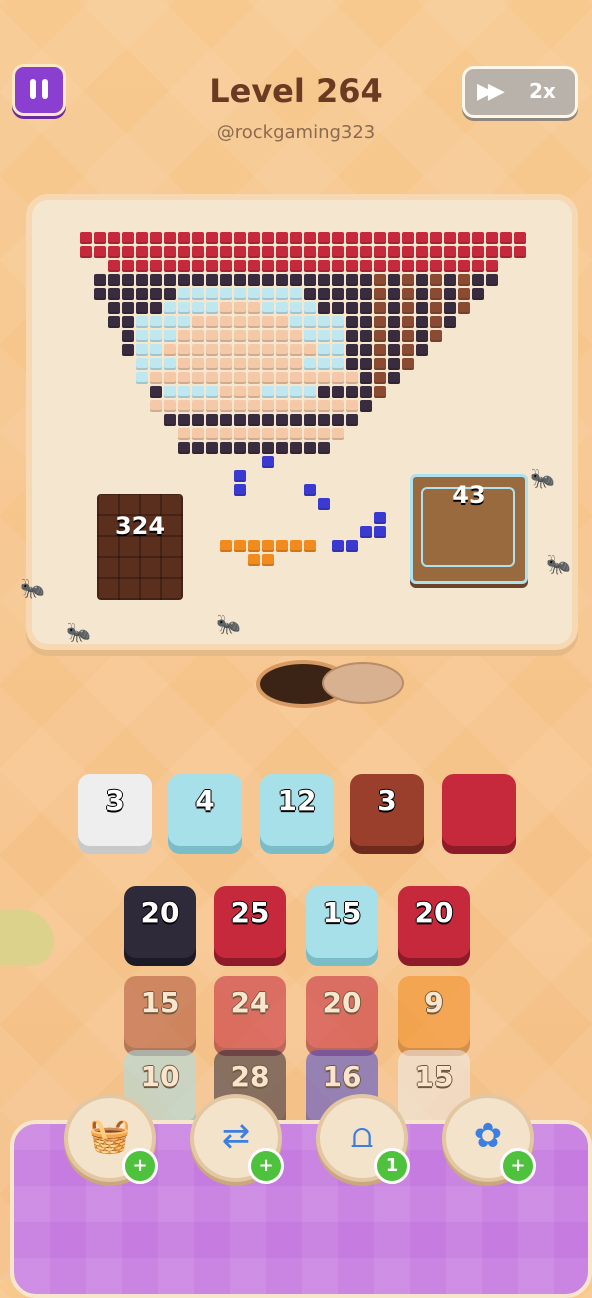 Image resolution: width=592 pixels, height=1298 pixels. What do you see at coordinates (237, 1139) in the screenshot?
I see `shuffle-button: ⇄ +` at bounding box center [237, 1139].